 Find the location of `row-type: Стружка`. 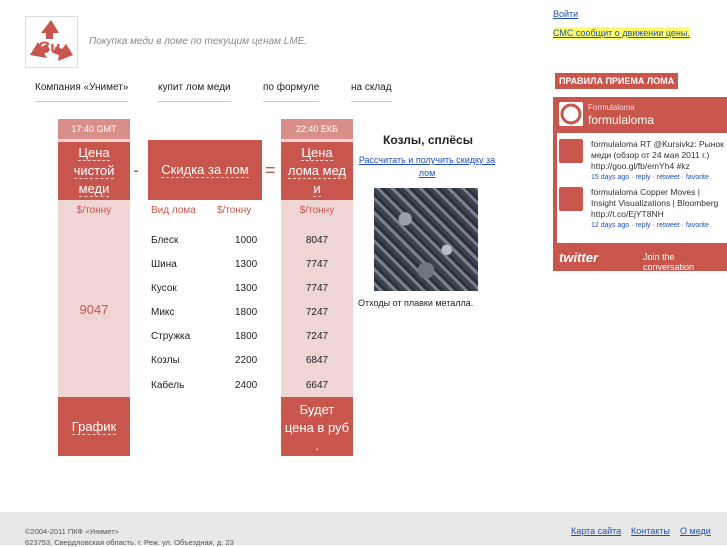

row-type: Стружка is located at coordinates (170, 336).